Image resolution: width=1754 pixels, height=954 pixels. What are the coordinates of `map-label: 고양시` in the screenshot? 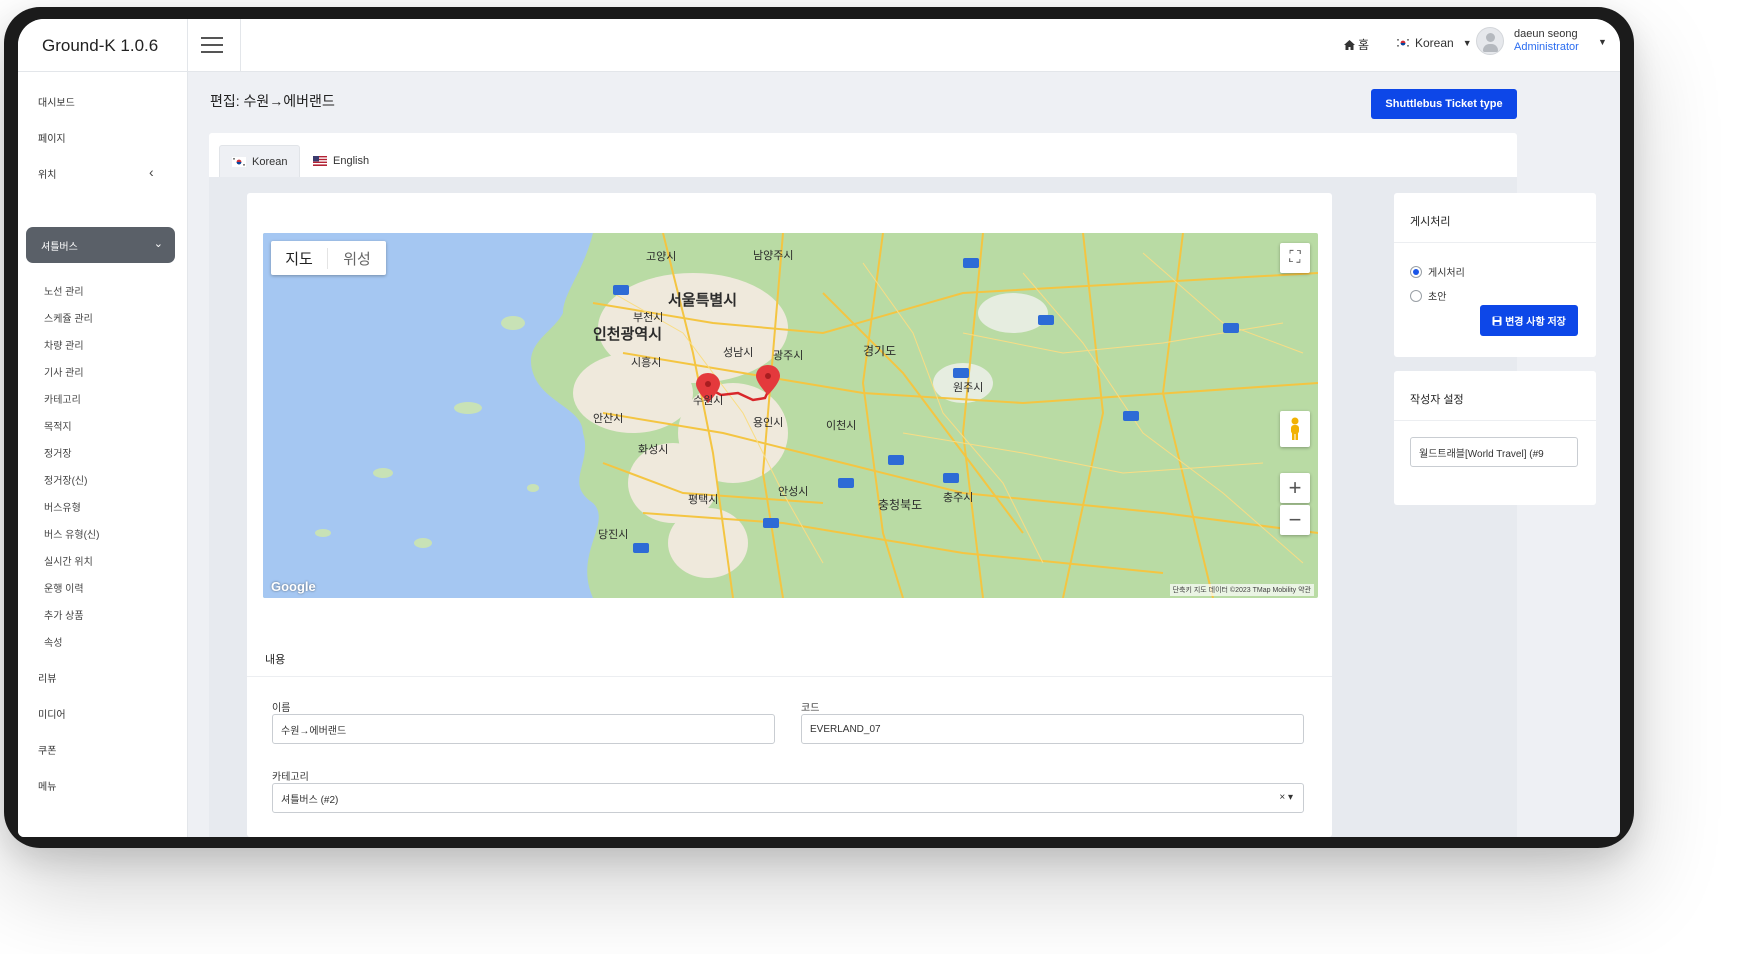 It's located at (661, 256).